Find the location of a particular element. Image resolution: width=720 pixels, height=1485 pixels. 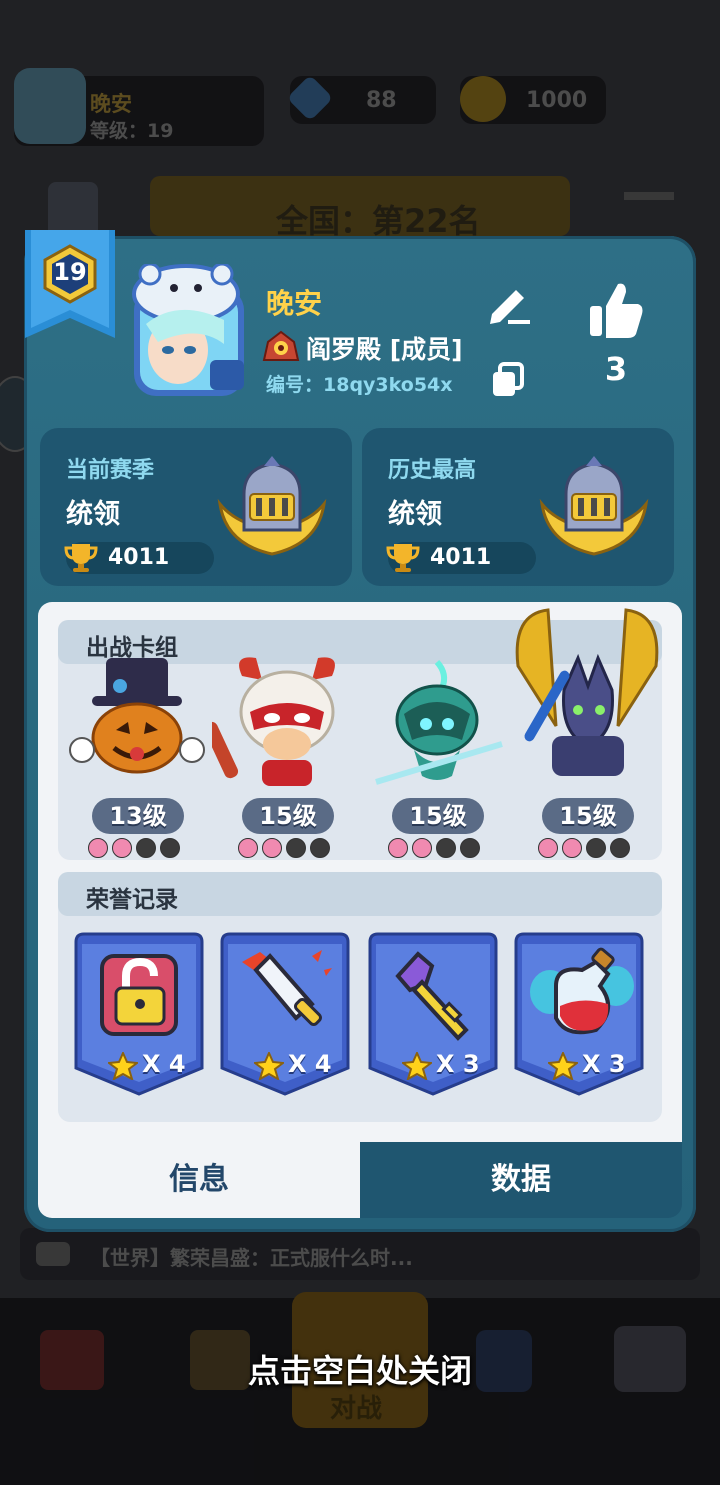

close-hint: 点击空白处关闭 is located at coordinates (360, 1369).